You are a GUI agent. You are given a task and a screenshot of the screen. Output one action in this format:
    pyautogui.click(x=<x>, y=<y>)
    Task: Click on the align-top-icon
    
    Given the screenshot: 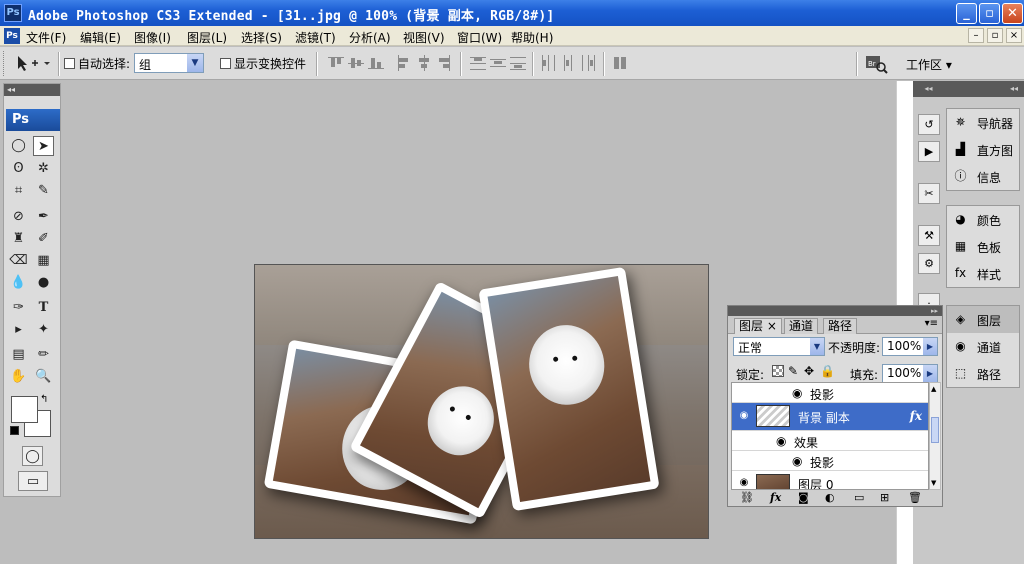 What is the action you would take?
    pyautogui.click(x=336, y=63)
    